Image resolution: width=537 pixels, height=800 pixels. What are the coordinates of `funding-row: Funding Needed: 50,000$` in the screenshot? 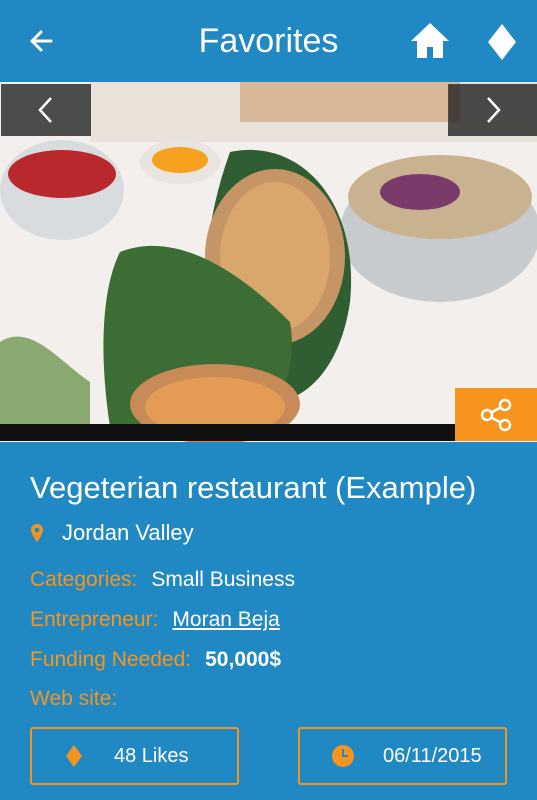 It's located at (155, 660).